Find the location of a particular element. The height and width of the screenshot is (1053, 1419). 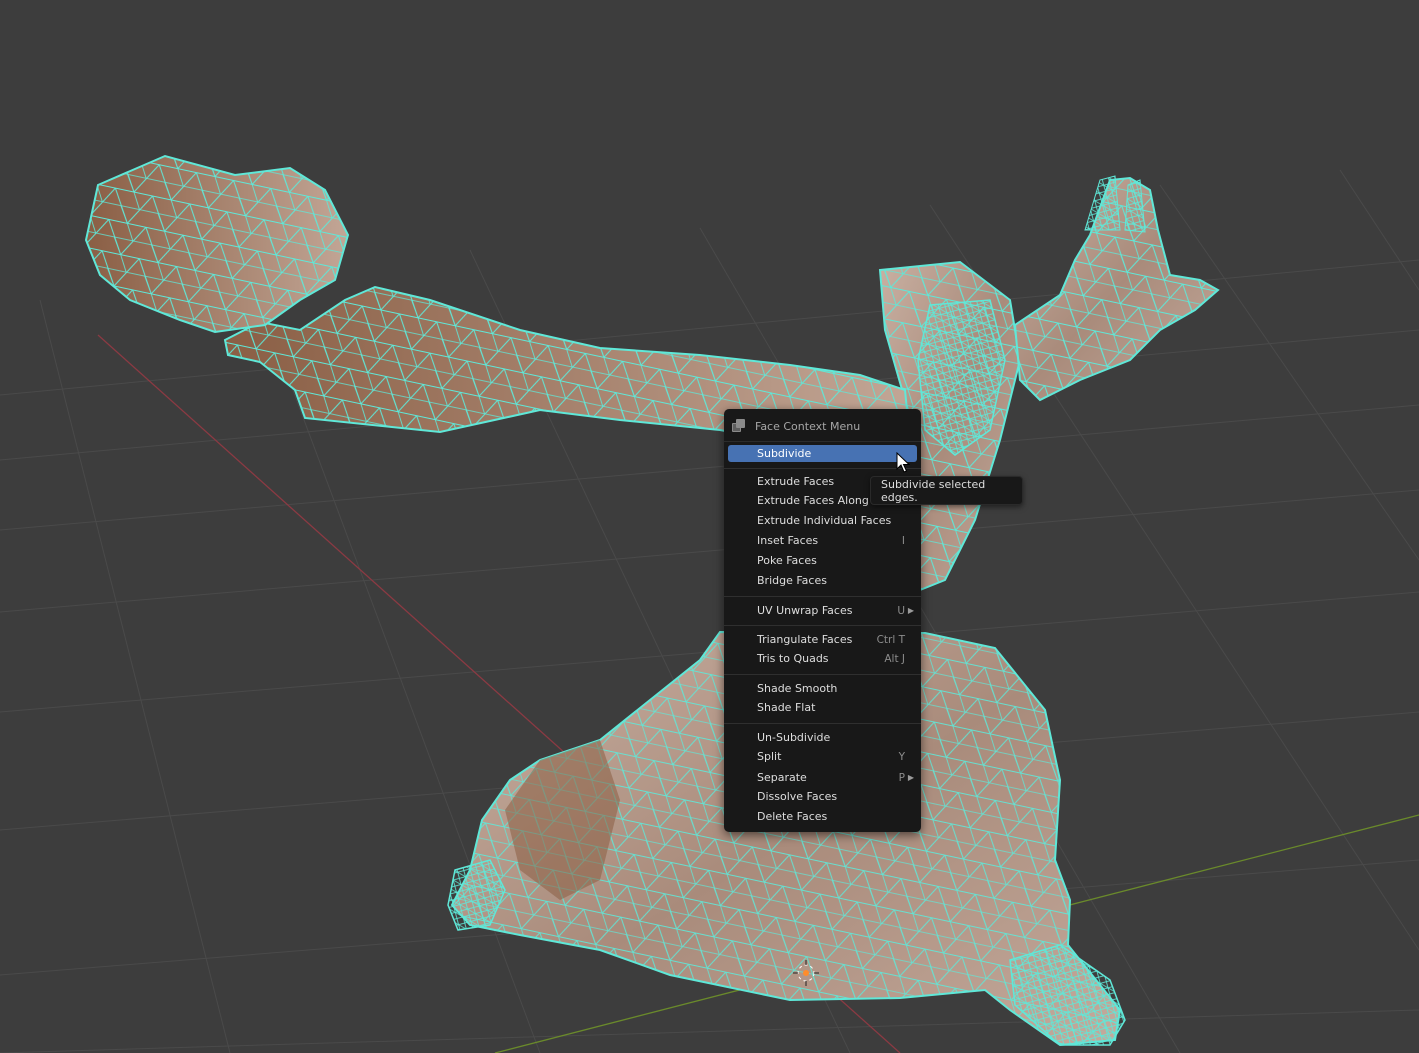

menu-item-shade-smooth: Shade Smooth is located at coordinates (822, 688).